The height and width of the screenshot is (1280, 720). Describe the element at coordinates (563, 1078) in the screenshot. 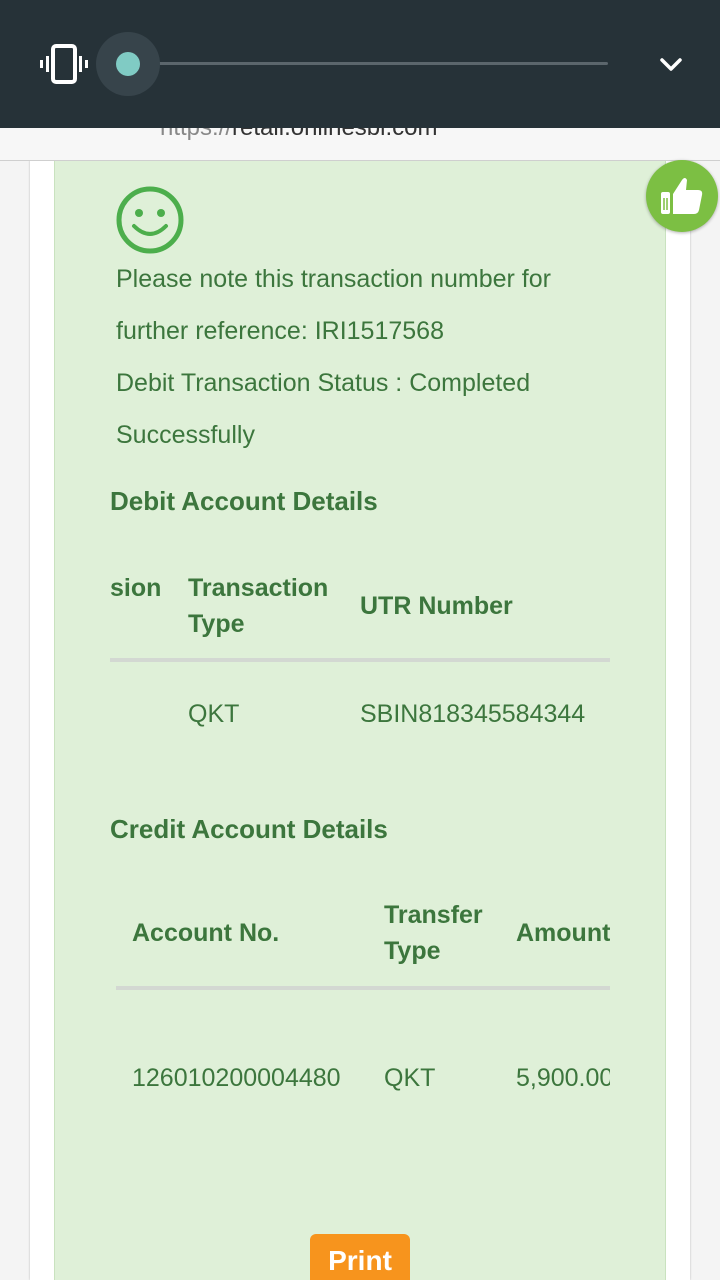

I see `credit-cell-amount: 5,900.00` at that location.